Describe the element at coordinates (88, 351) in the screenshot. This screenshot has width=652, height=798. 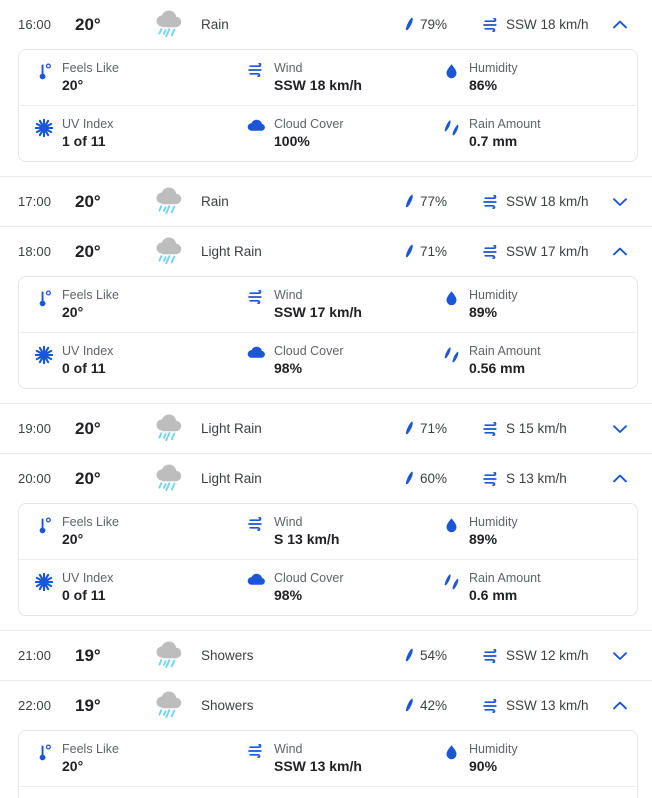
I see `detail-label-uv-index: UV Index` at that location.